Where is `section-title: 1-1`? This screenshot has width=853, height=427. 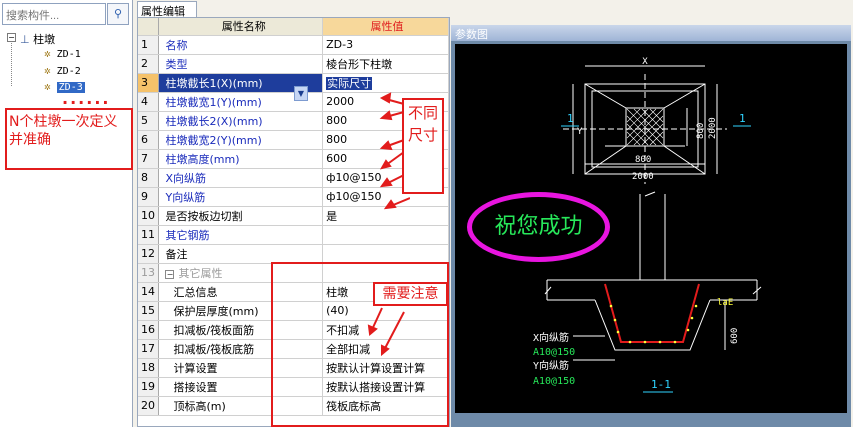
section-title: 1-1 is located at coordinates (661, 384).